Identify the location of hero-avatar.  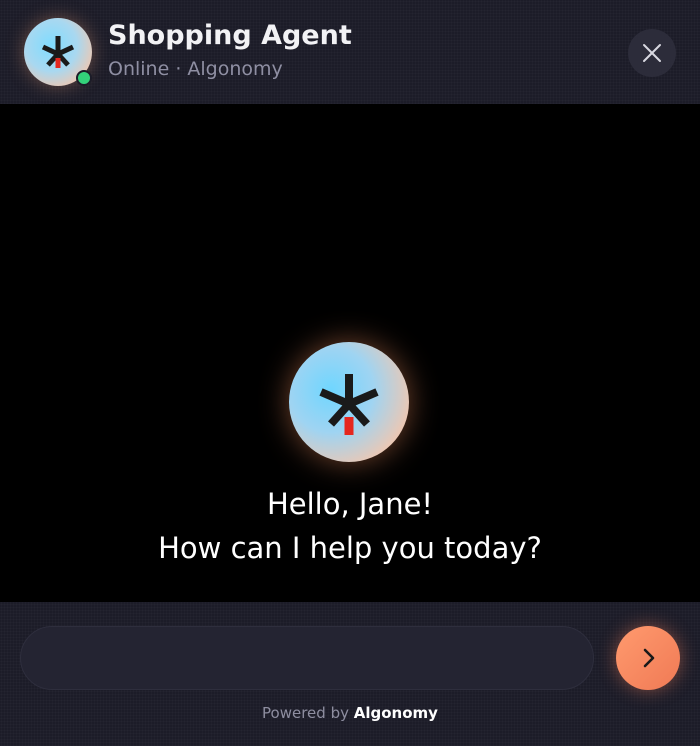
(349, 402).